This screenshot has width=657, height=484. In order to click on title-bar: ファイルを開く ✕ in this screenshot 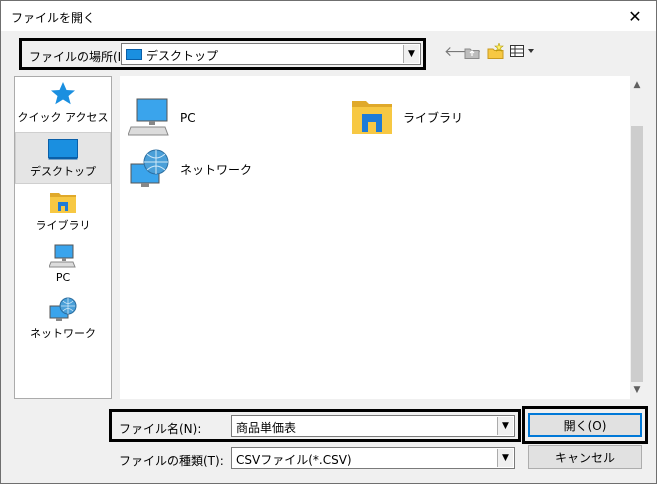, I will do `click(328, 16)`.